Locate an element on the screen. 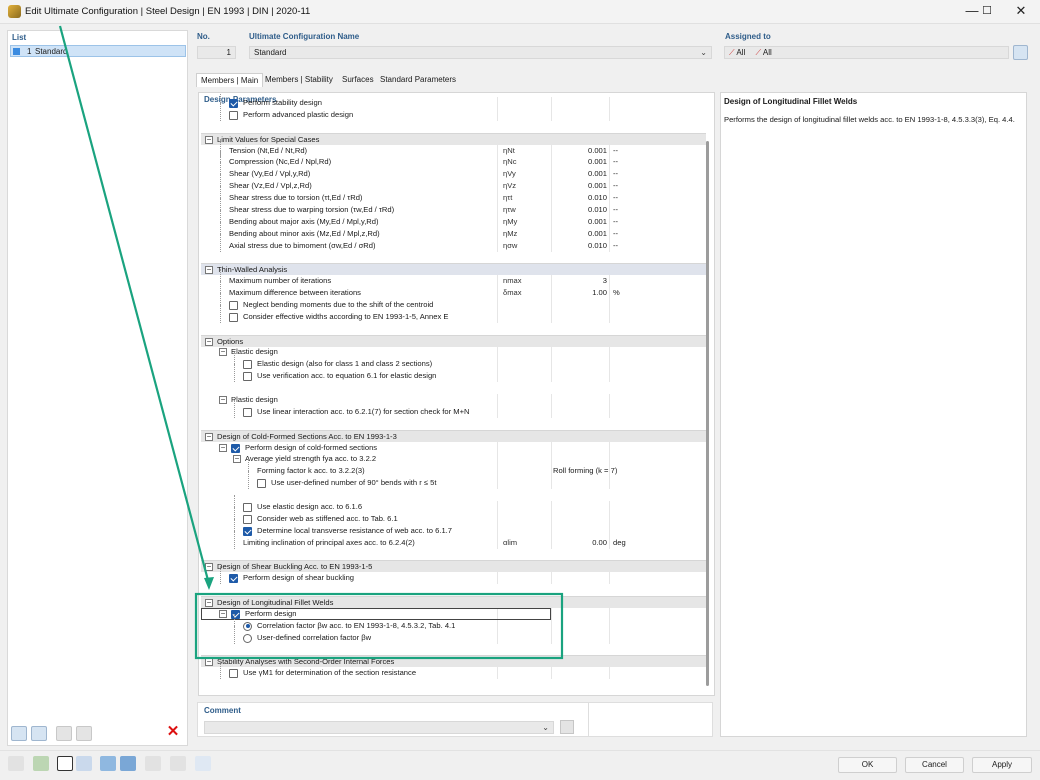  search-icon is located at coordinates (16, 763).